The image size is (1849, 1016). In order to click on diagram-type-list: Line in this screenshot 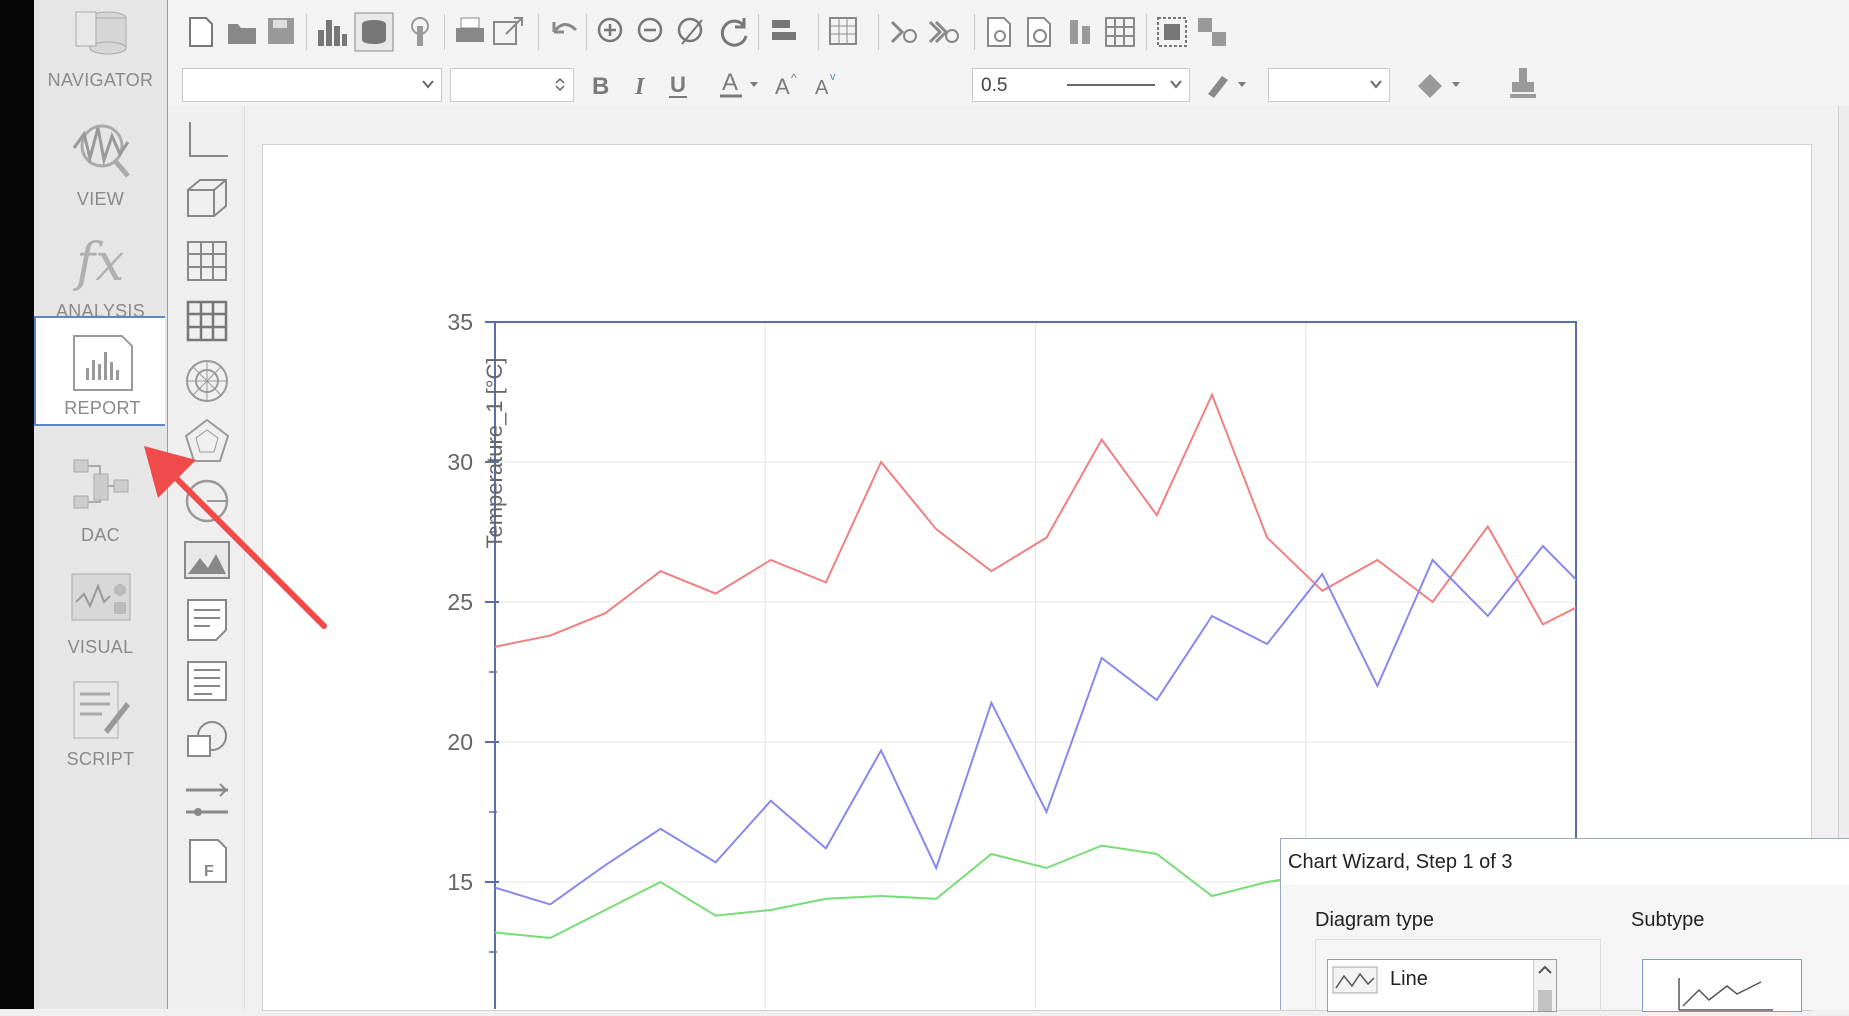, I will do `click(1442, 985)`.